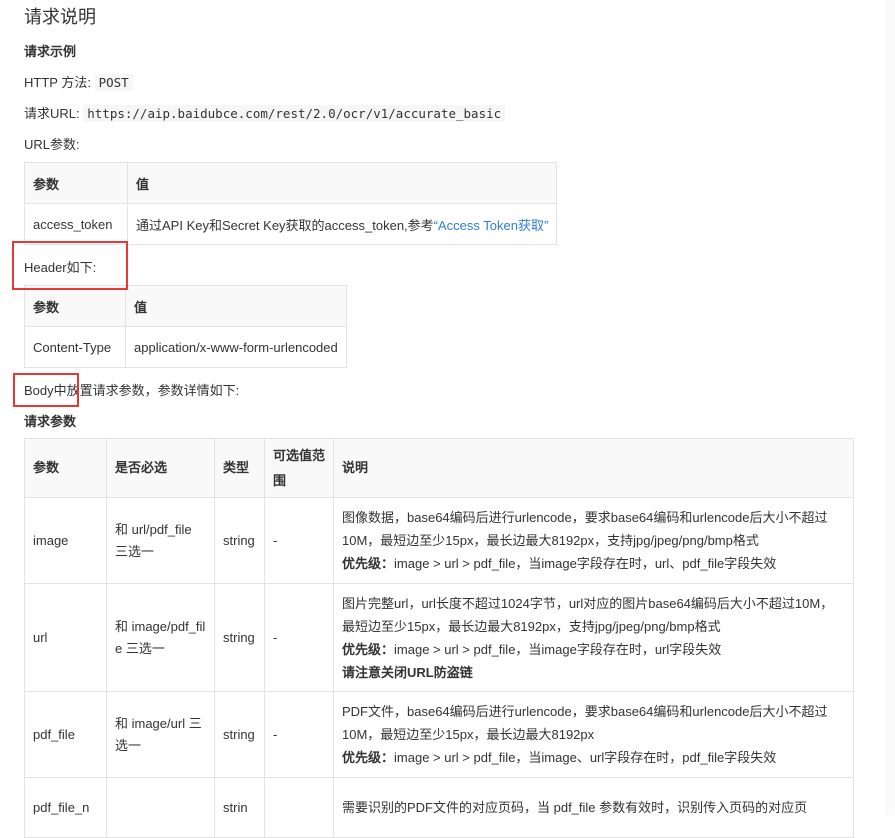 The height and width of the screenshot is (838, 895). What do you see at coordinates (239, 468) in the screenshot?
I see `column-header: 类型` at bounding box center [239, 468].